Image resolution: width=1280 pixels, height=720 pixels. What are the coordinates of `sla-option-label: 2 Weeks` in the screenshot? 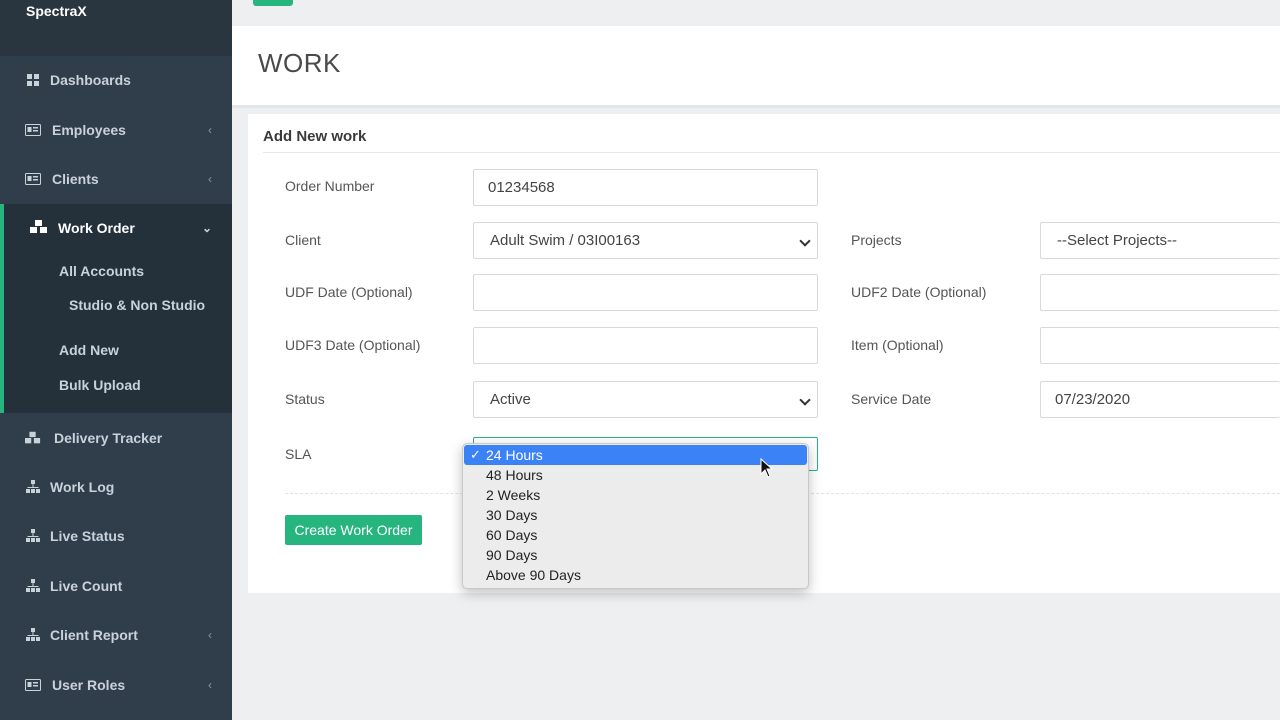 It's located at (513, 495).